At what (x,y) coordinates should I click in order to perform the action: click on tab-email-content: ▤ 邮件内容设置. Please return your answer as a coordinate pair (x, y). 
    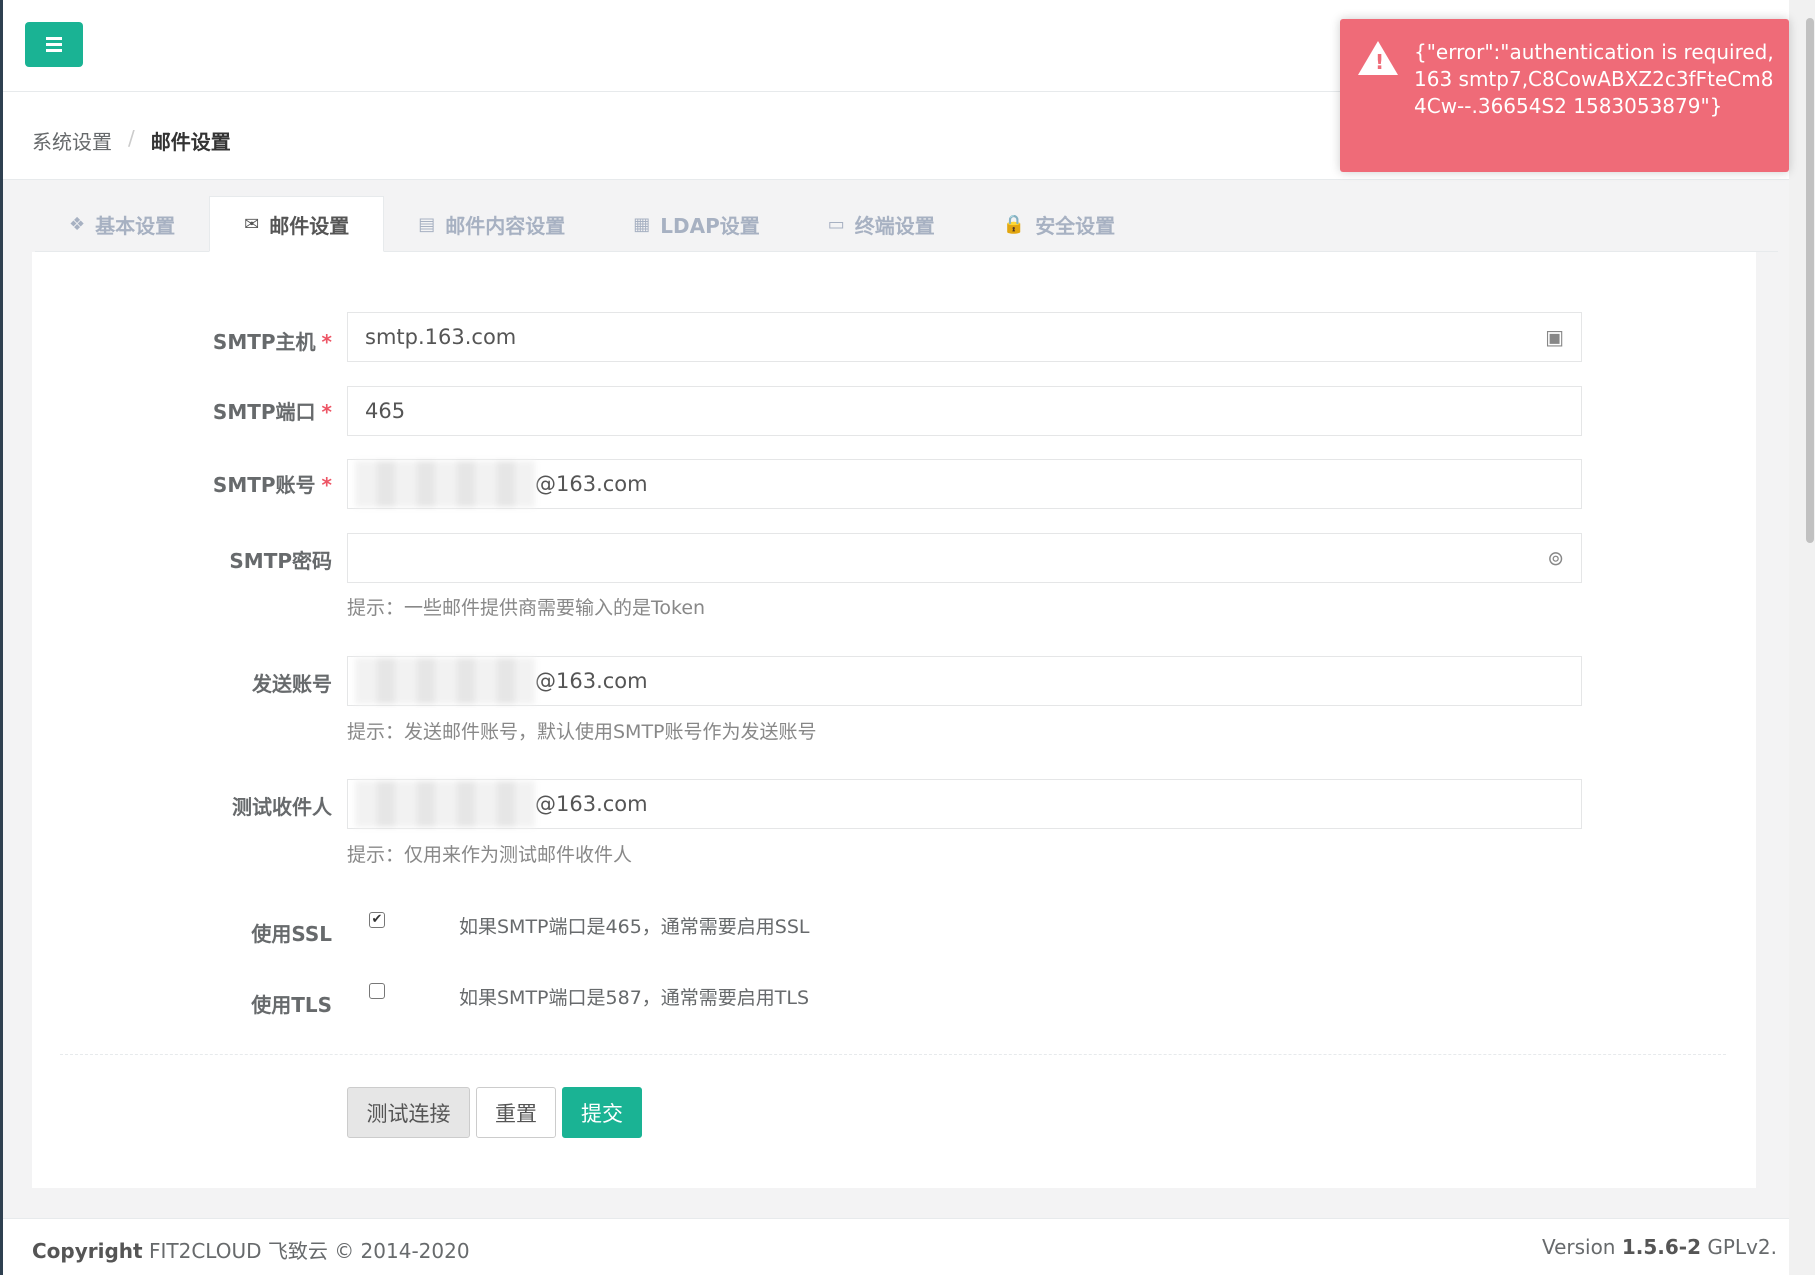
    Looking at the image, I should click on (491, 224).